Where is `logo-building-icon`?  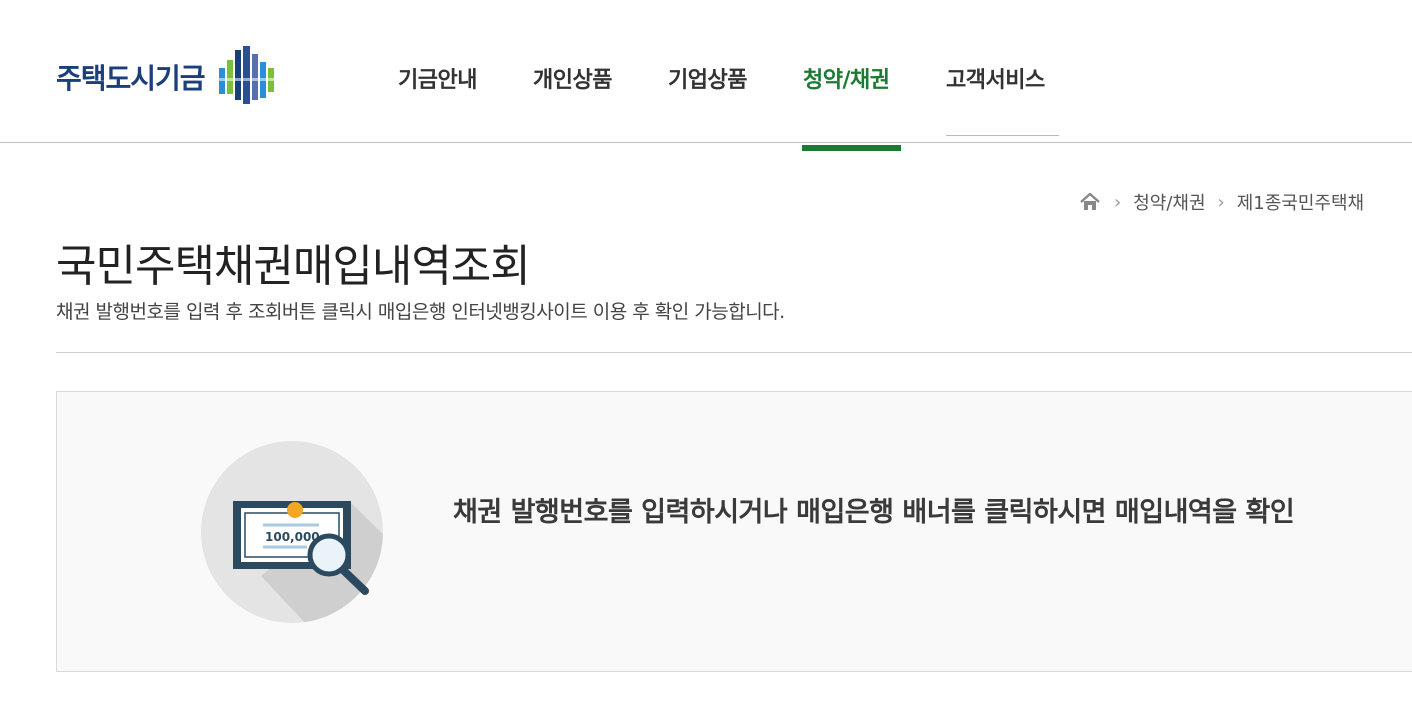 logo-building-icon is located at coordinates (246, 75).